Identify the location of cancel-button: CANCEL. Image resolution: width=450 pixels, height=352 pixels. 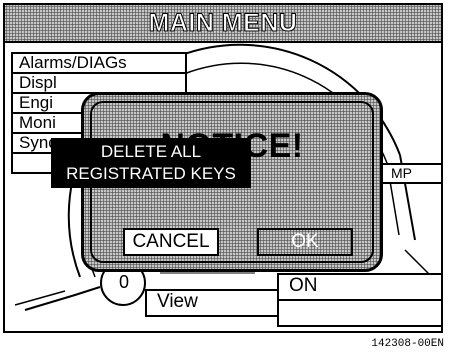
(171, 242).